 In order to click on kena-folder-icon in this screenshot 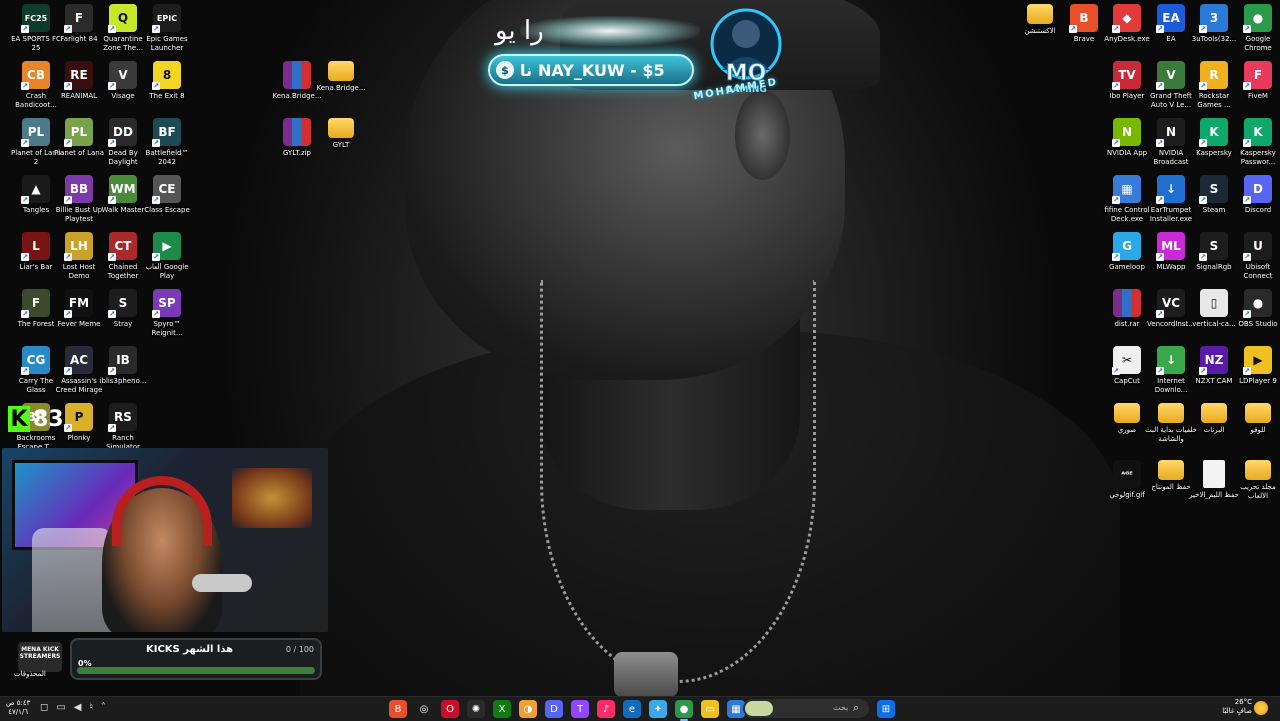, I will do `click(341, 71)`.